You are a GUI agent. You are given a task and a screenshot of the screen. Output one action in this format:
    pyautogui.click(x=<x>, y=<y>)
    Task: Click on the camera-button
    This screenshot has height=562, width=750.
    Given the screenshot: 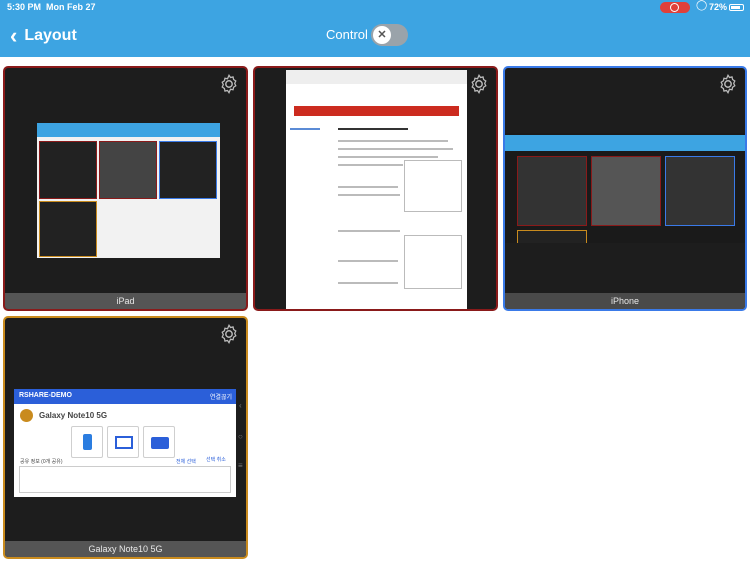 What is the action you would take?
    pyautogui.click(x=159, y=442)
    